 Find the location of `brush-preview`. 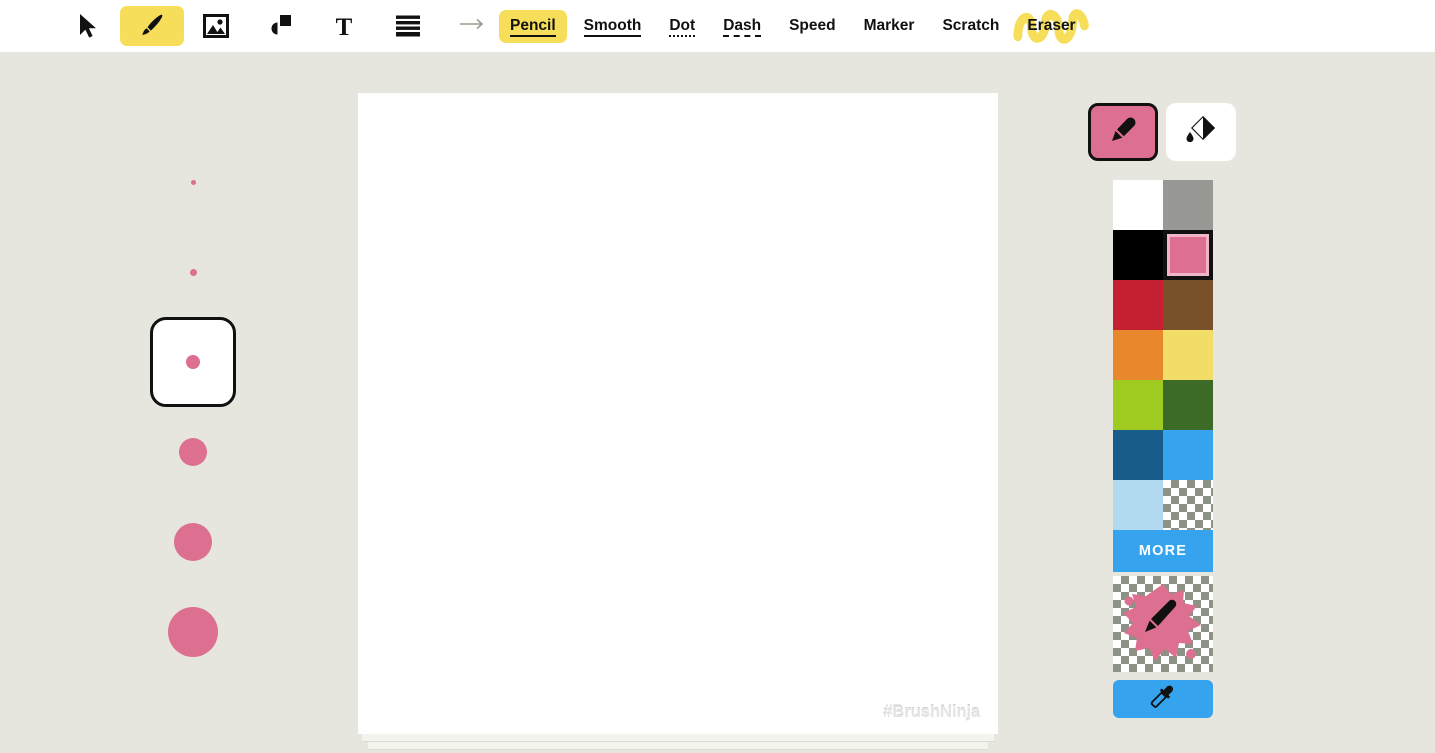

brush-preview is located at coordinates (1163, 624).